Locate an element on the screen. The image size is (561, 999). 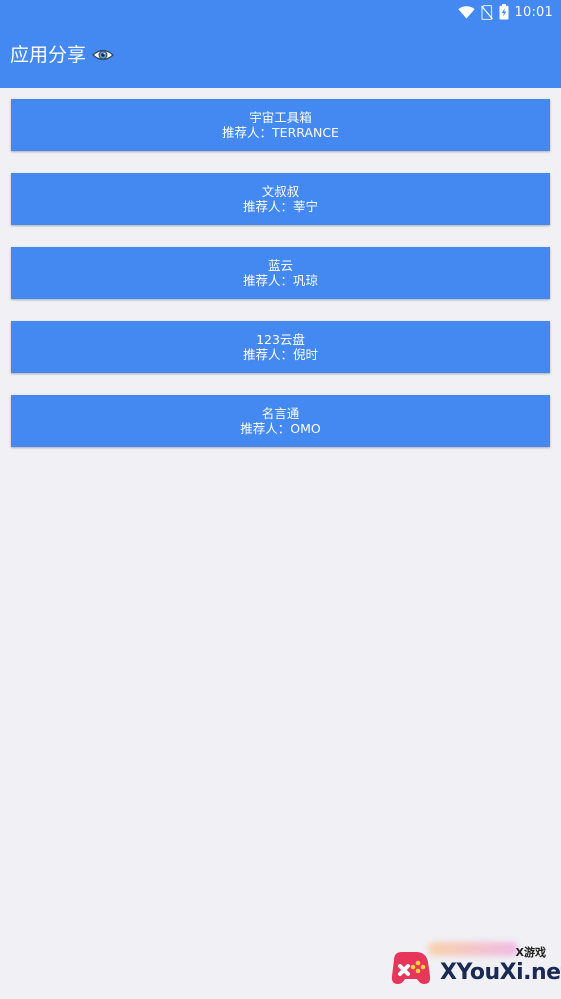
app-card-0: 宇宙工具箱 推荐人：TERRANCE is located at coordinates (280, 125).